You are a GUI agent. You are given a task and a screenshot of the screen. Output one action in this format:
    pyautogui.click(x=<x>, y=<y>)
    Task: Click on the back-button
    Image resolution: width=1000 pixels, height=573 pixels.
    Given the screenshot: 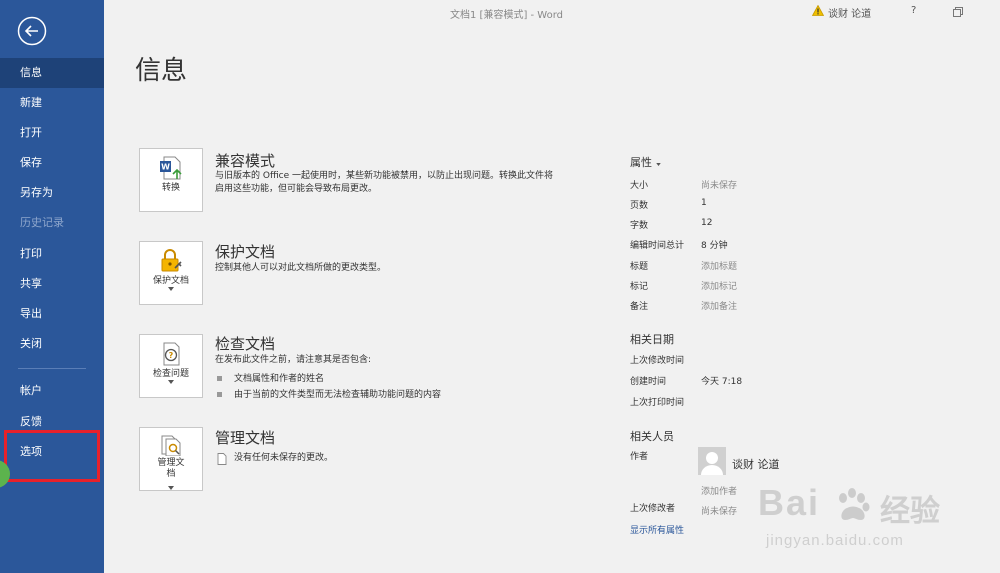 What is the action you would take?
    pyautogui.click(x=32, y=31)
    